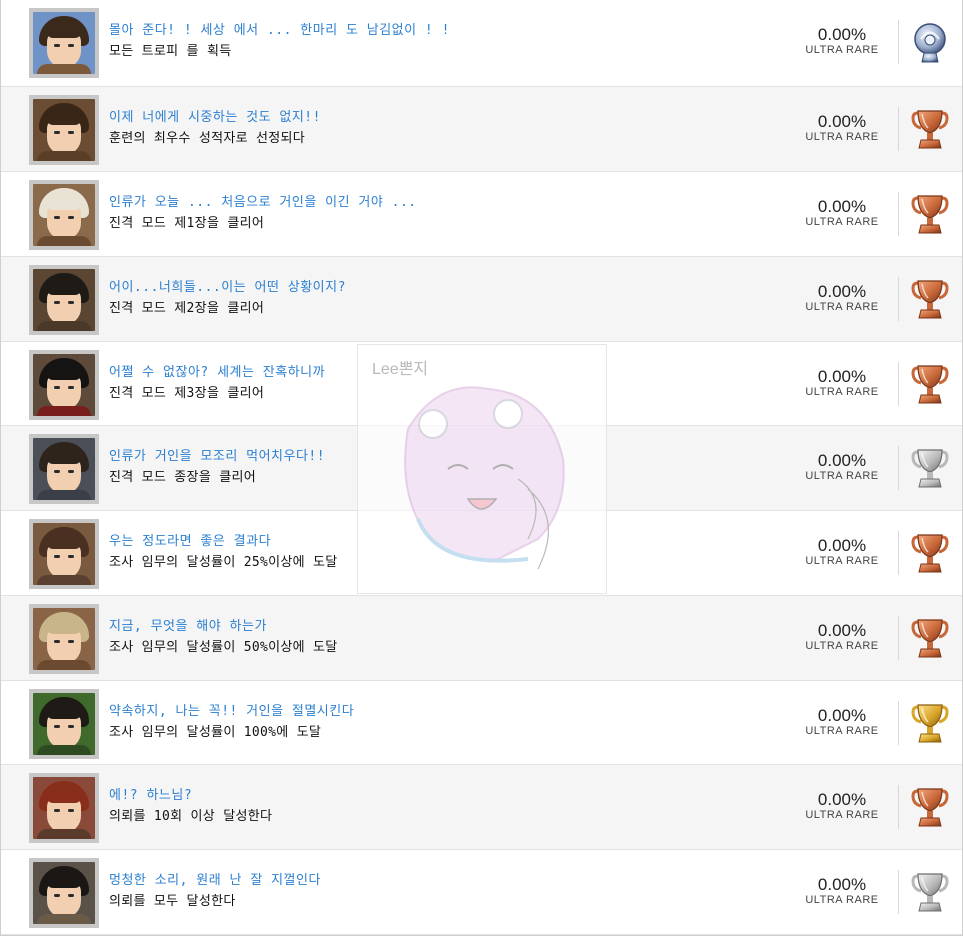  I want to click on trophy-description: 진격 모드 제1장을 클리어, so click(187, 223).